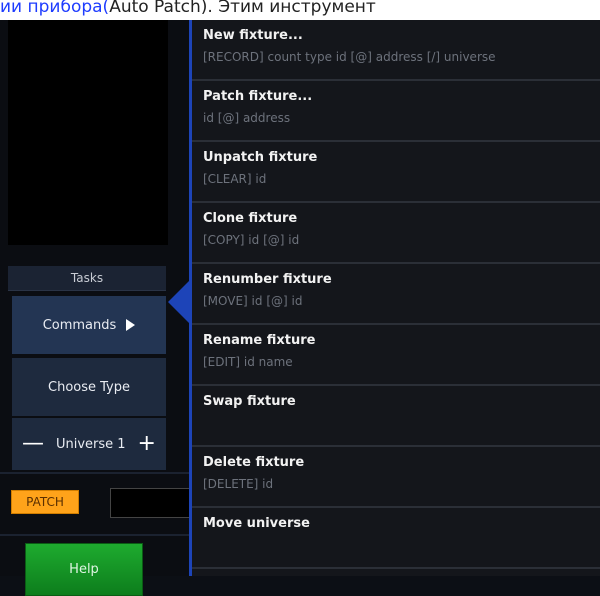 The width and height of the screenshot is (600, 596). Describe the element at coordinates (247, 118) in the screenshot. I see `menu-item-syntax: id [@] address` at that location.